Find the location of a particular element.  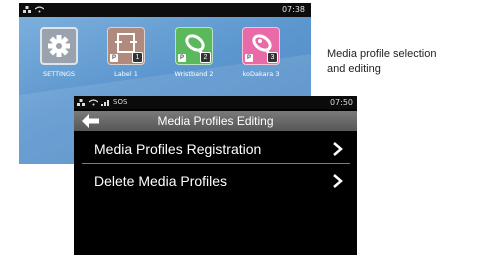

kodakara-tile-box: P 3 is located at coordinates (261, 46).